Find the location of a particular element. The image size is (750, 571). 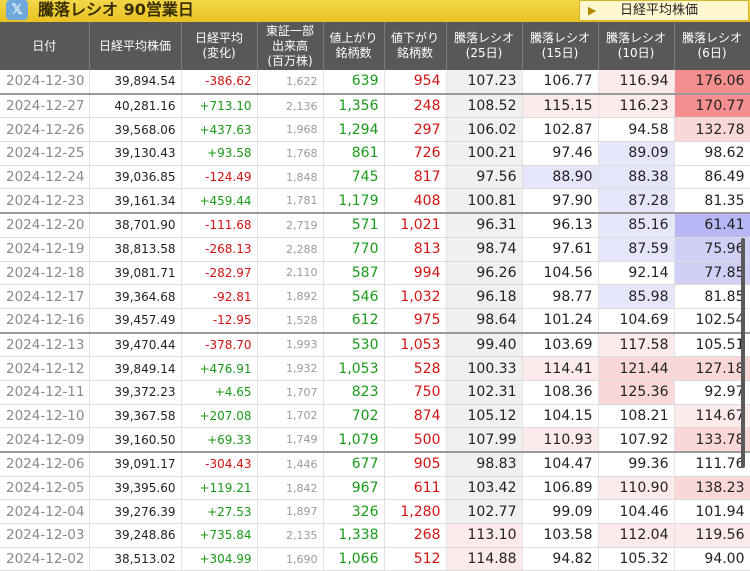

nikkei-cell: 39,091.17 is located at coordinates (135, 463).